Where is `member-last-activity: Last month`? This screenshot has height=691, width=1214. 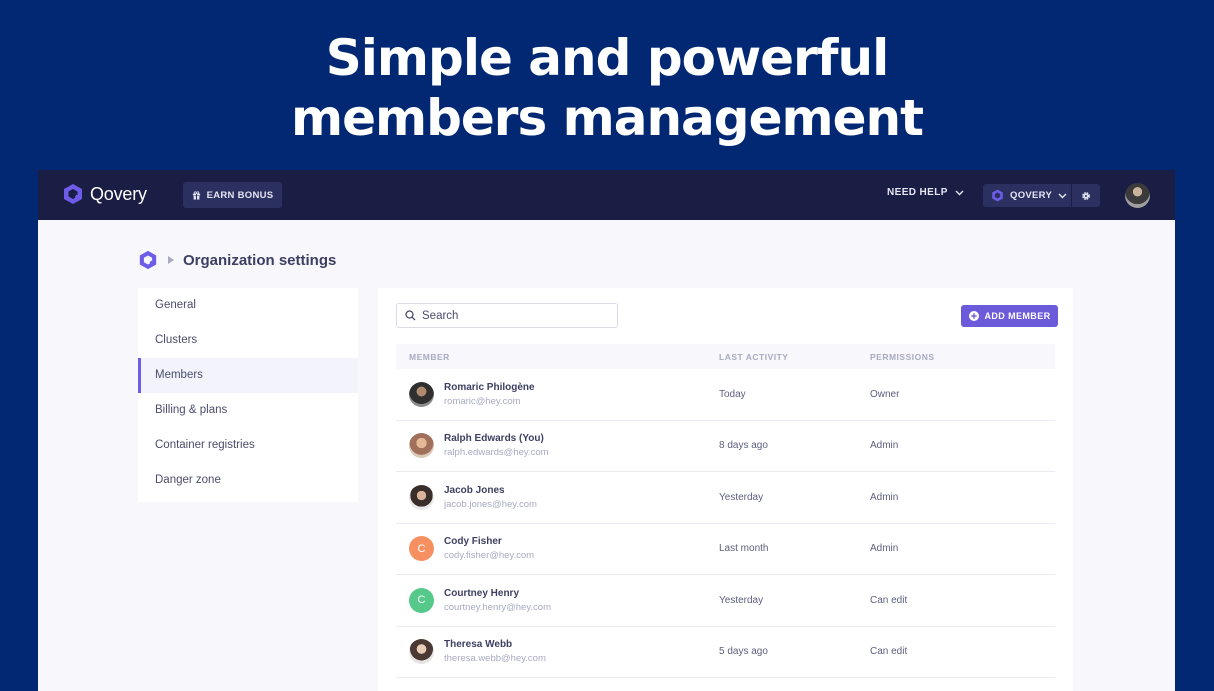
member-last-activity: Last month is located at coordinates (744, 549).